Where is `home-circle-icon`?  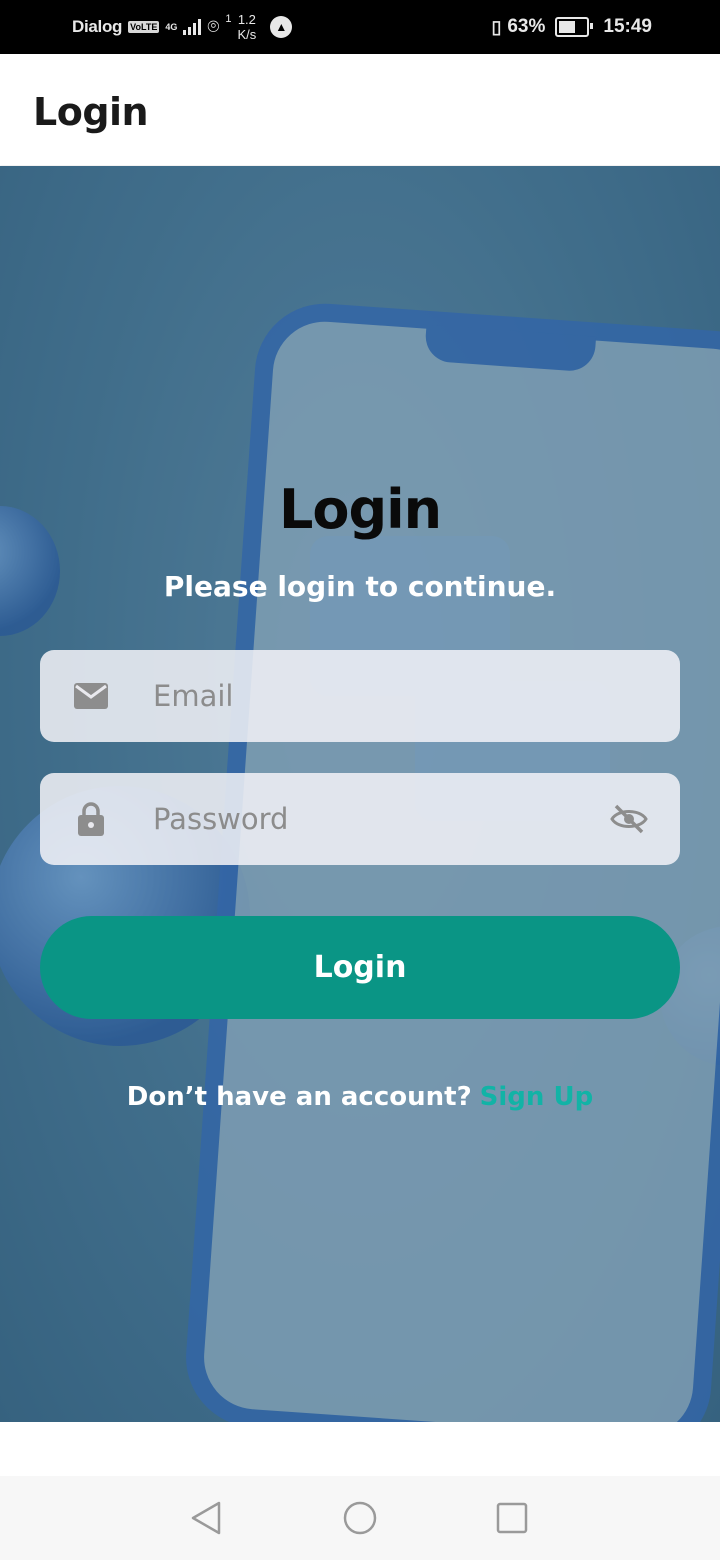
home-circle-icon is located at coordinates (360, 1518).